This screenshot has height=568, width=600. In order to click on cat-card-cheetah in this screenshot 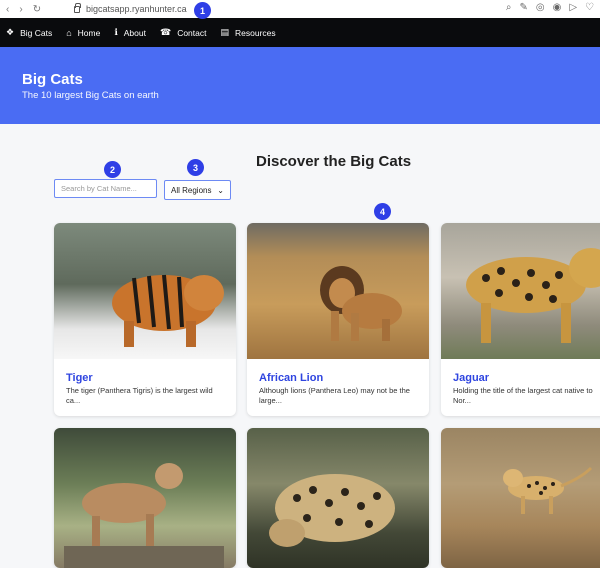, I will do `click(520, 498)`.